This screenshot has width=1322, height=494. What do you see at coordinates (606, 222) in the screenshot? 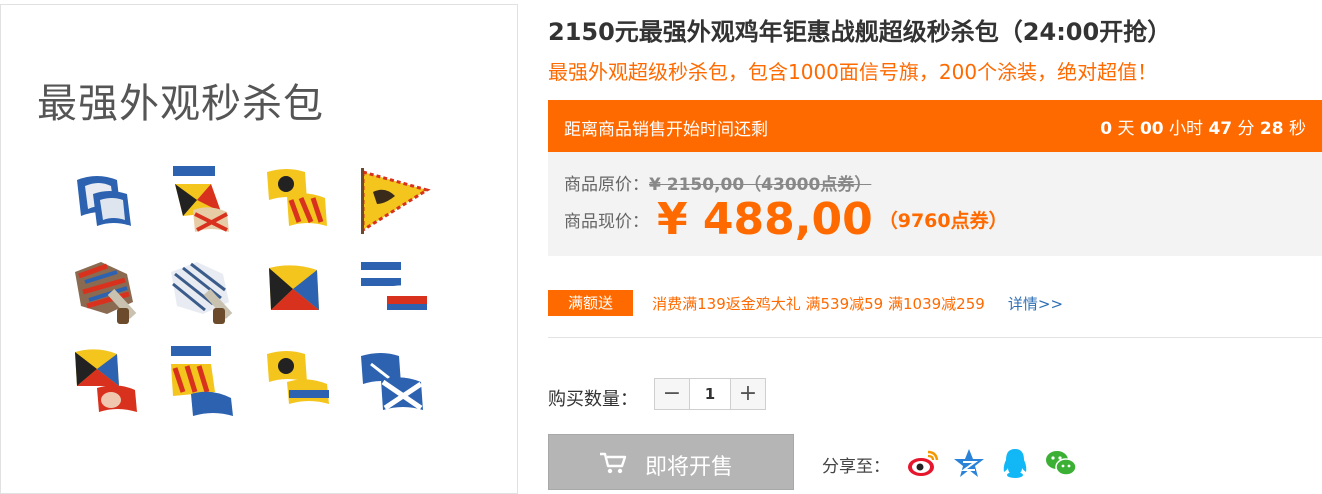
I see `current-price-label: 商品现价：` at bounding box center [606, 222].